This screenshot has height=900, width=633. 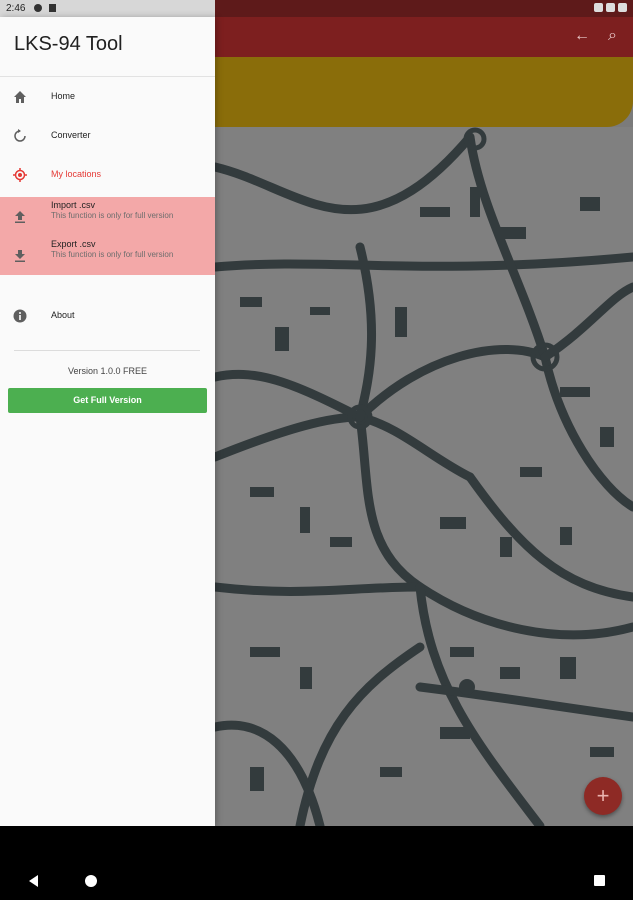 I want to click on info-banner, so click(x=411, y=92).